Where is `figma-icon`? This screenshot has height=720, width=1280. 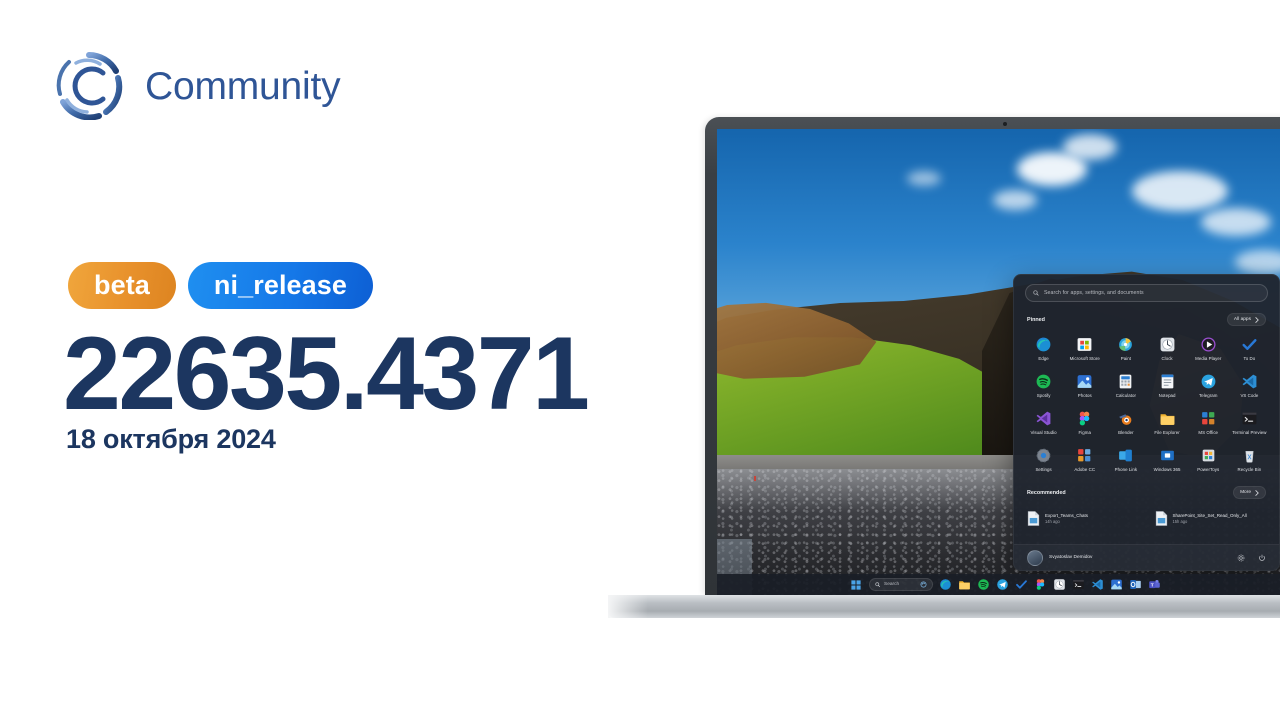
figma-icon is located at coordinates (1084, 418).